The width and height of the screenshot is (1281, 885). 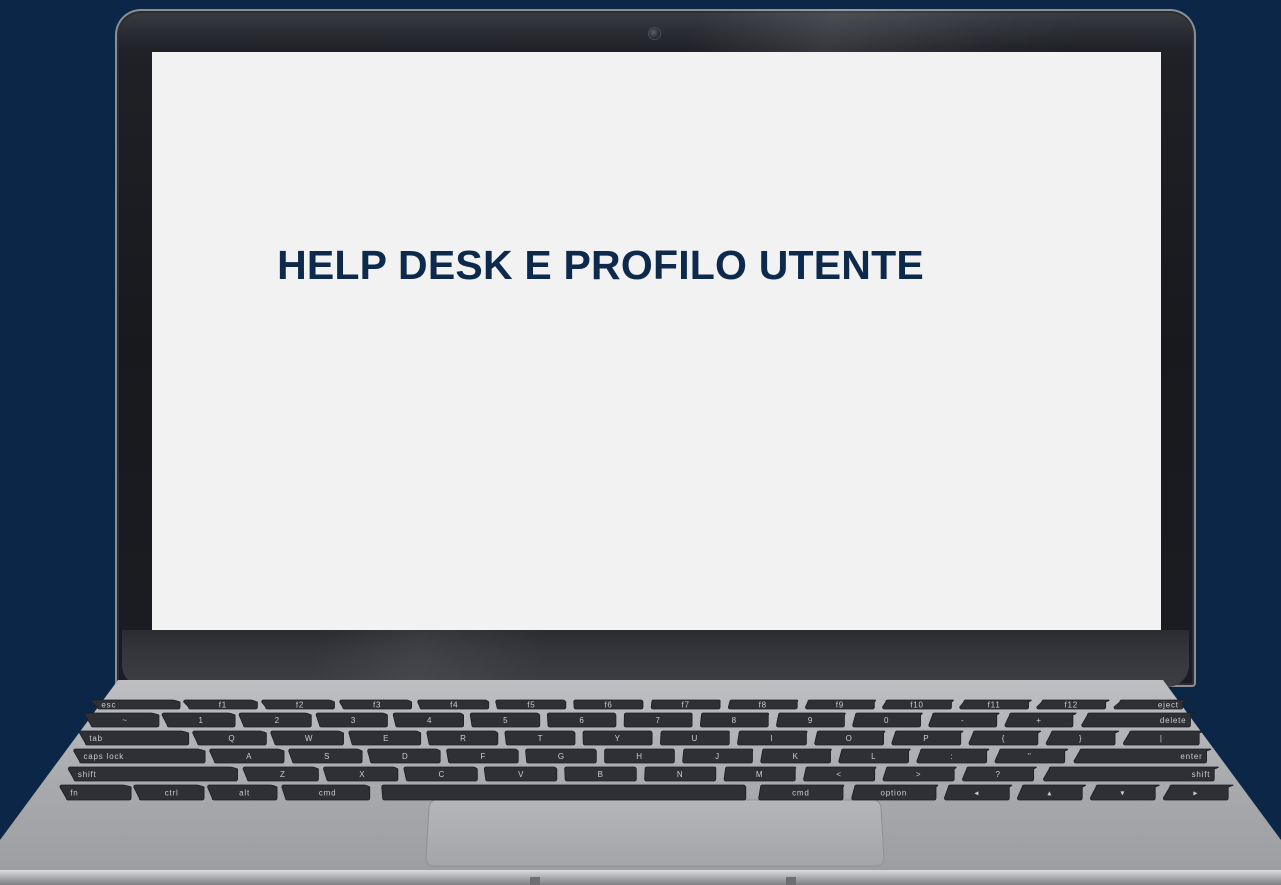 I want to click on key: f11, so click(x=995, y=704).